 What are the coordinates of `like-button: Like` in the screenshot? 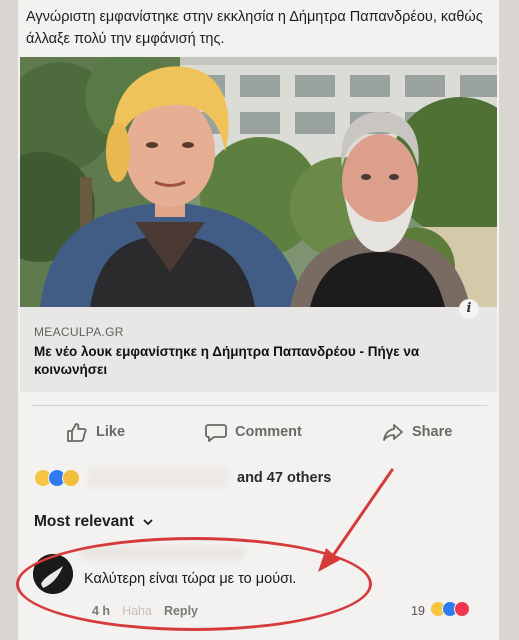 It's located at (95, 432).